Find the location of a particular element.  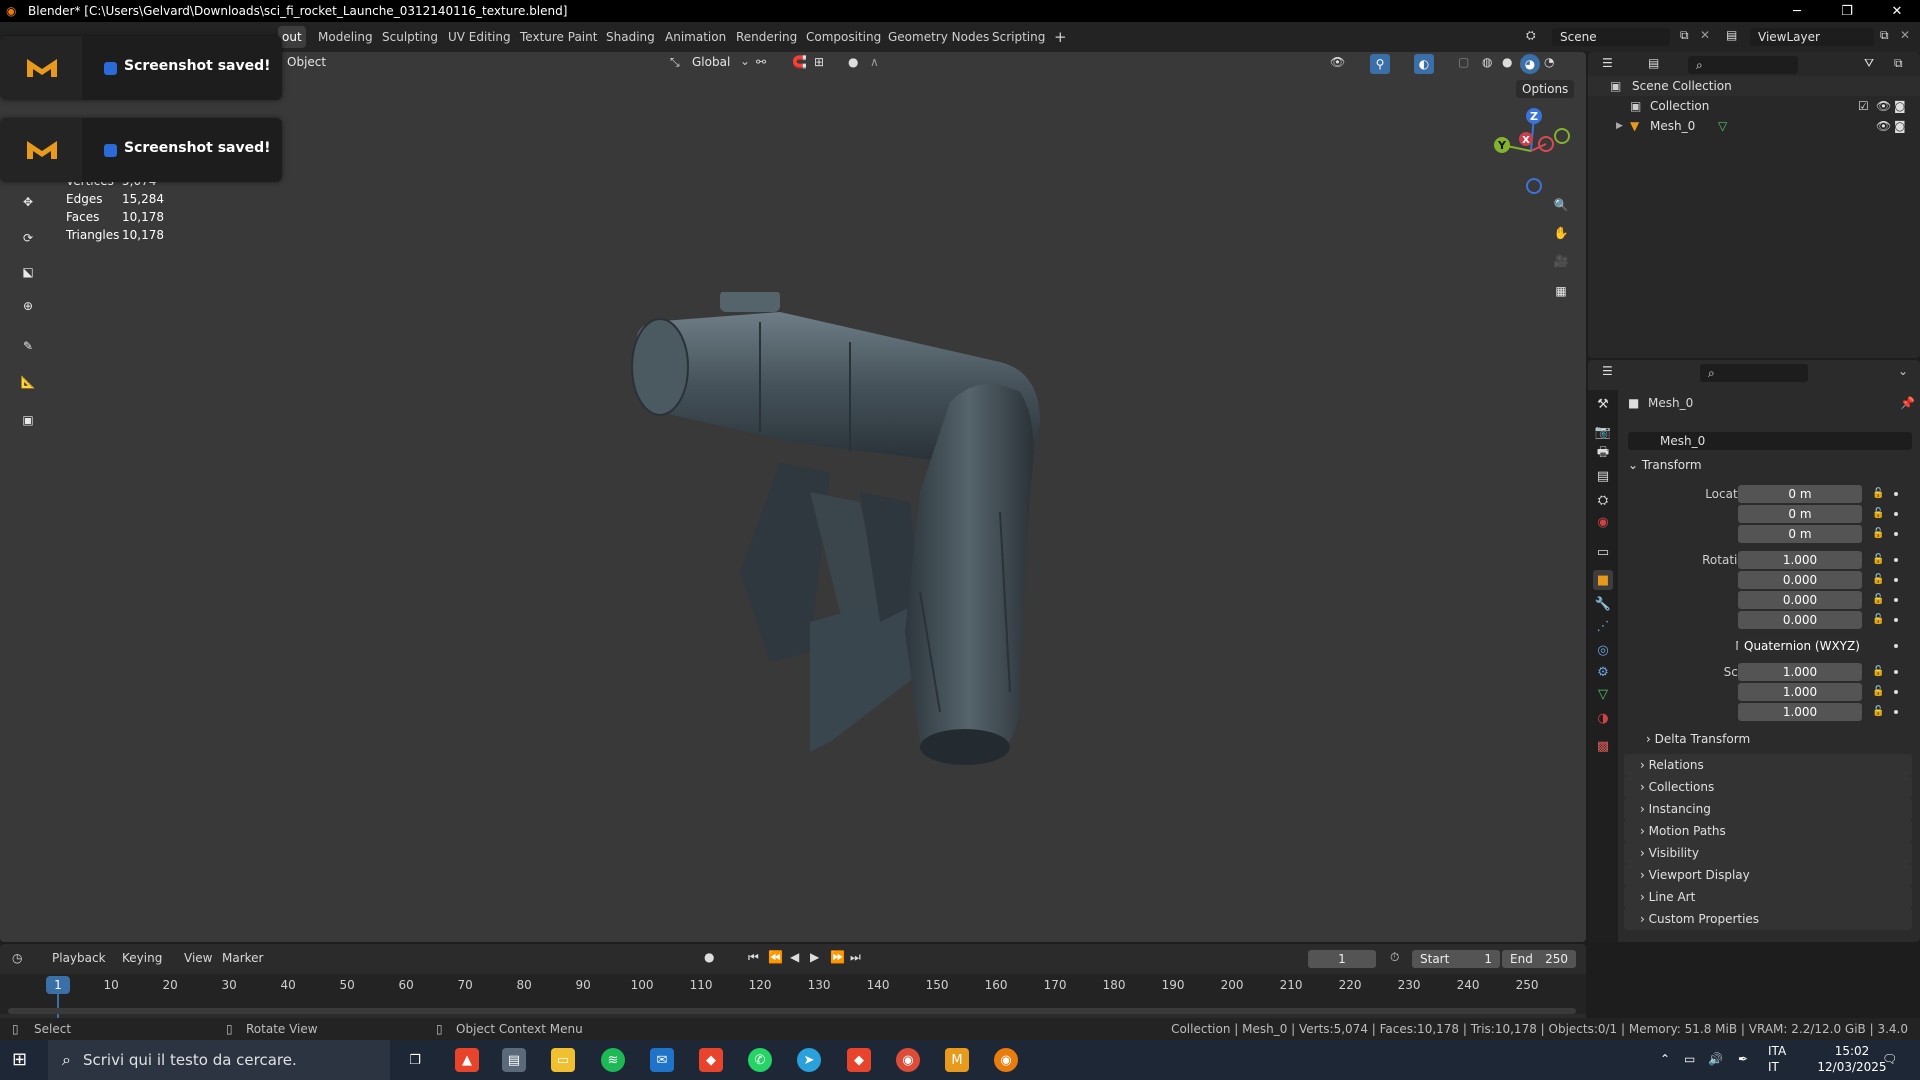

pan-hand-icon: ✋ is located at coordinates (1561, 233).